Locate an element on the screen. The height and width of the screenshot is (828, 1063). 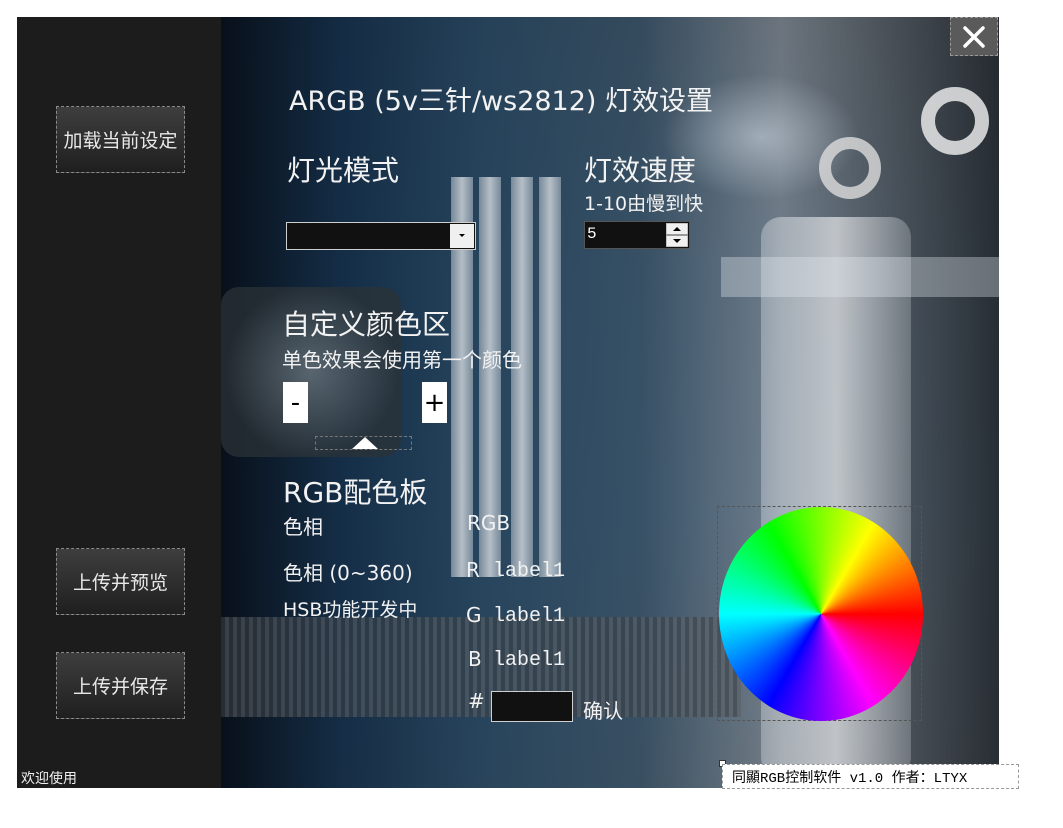
confirm-button: 确认 is located at coordinates (603, 709).